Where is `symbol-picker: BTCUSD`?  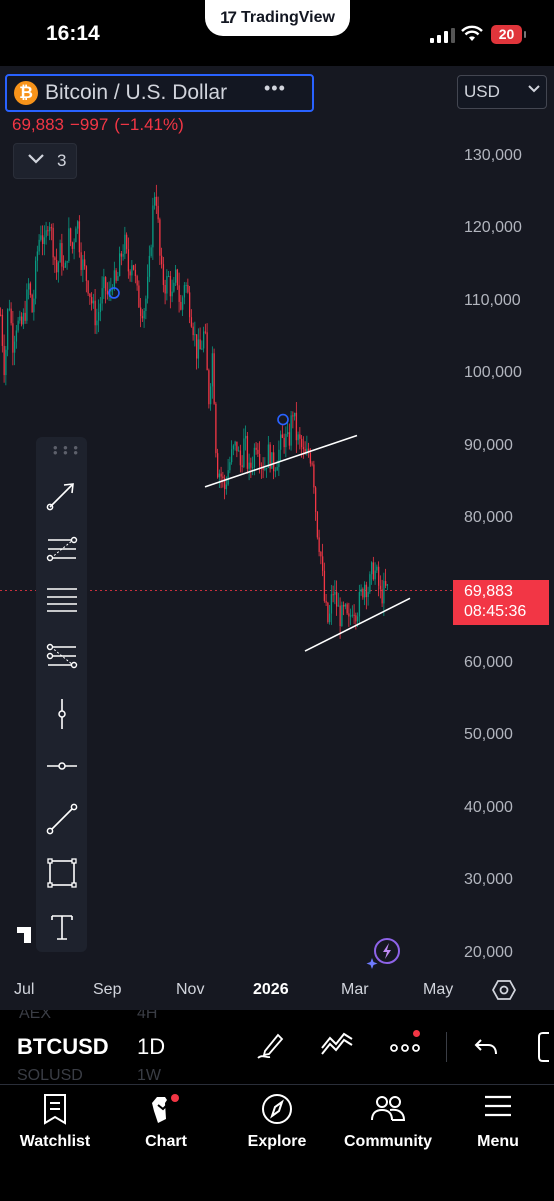 symbol-picker: BTCUSD is located at coordinates (63, 1047).